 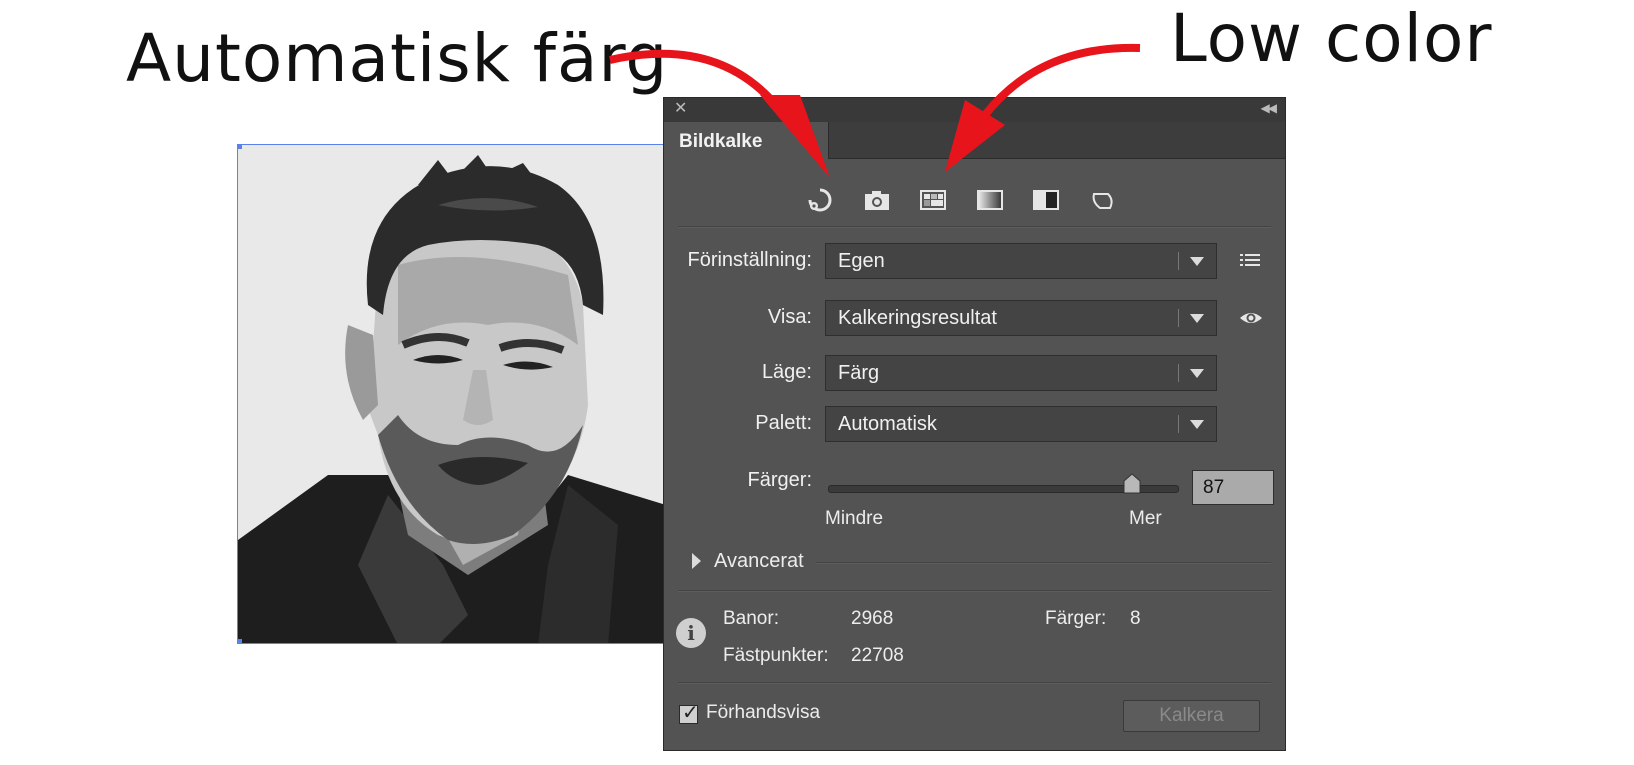 What do you see at coordinates (696, 81) in the screenshot?
I see `arrow-to-auto-color` at bounding box center [696, 81].